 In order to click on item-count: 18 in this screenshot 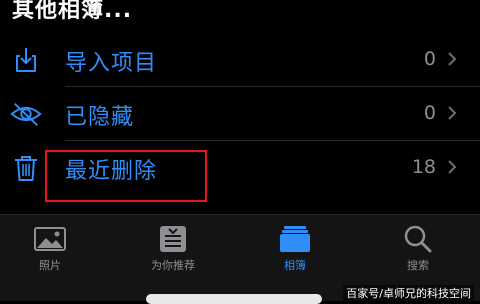, I will do `click(423, 167)`.